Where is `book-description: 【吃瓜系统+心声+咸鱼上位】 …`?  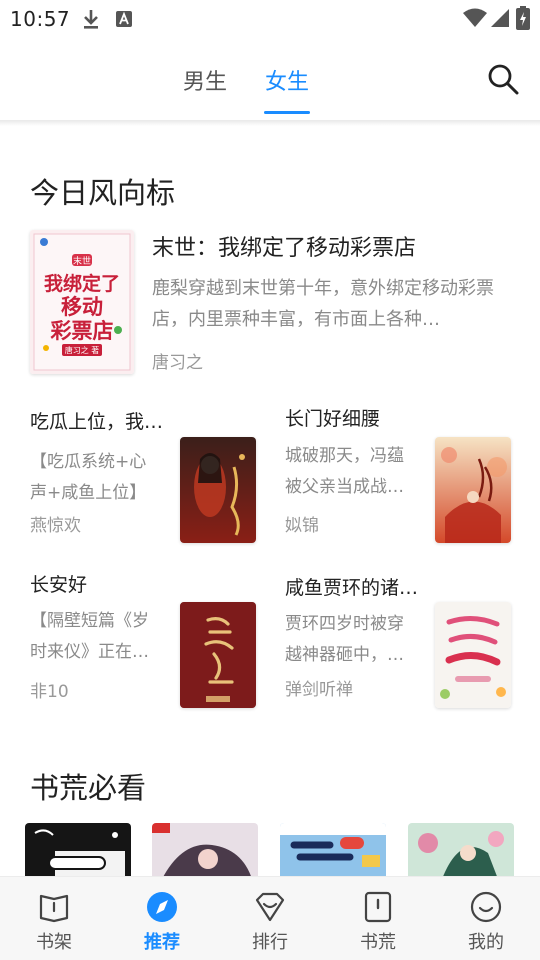 book-description: 【吃瓜系统+心声+咸鱼上位】 … is located at coordinates (88, 477).